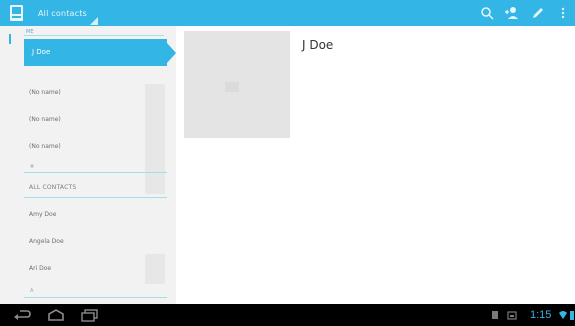 This screenshot has height=326, width=575. I want to click on sd-card-icon, so click(495, 315).